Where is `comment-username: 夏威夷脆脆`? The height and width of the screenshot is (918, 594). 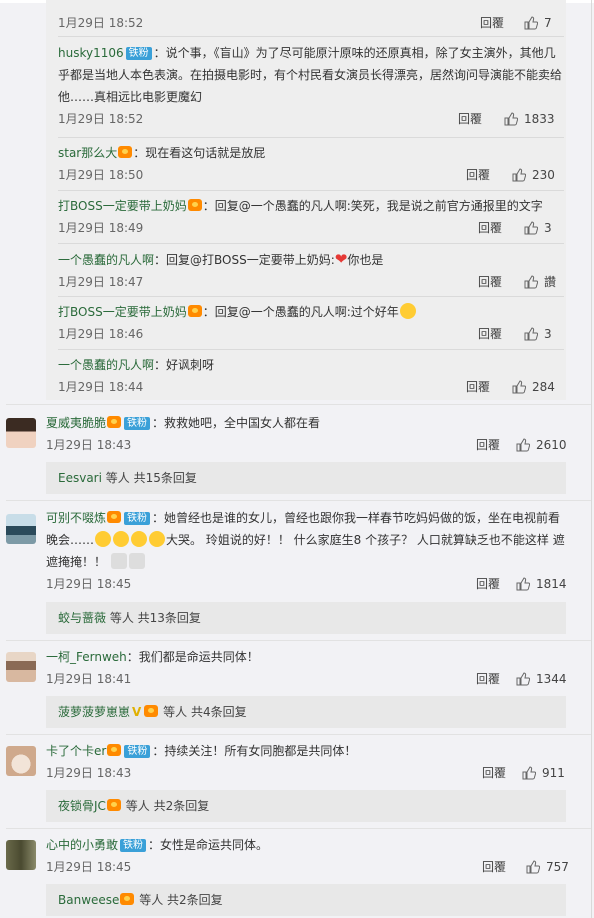
comment-username: 夏威夷脆脆 is located at coordinates (76, 423).